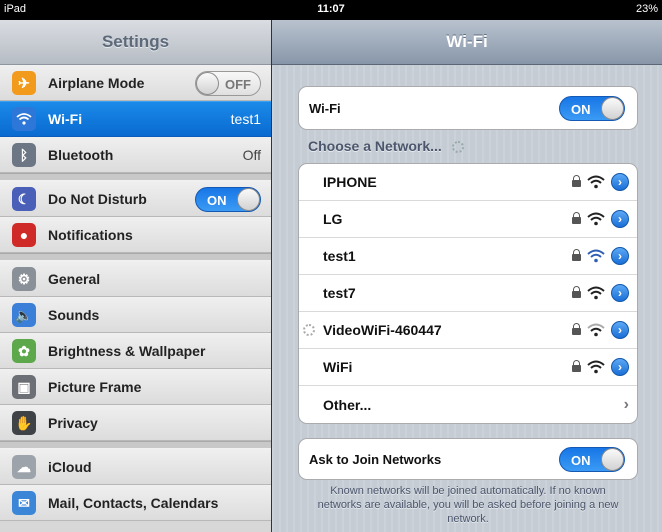 Image resolution: width=662 pixels, height=532 pixels. Describe the element at coordinates (24, 387) in the screenshot. I see `picture-frame-icon: ▣` at that location.